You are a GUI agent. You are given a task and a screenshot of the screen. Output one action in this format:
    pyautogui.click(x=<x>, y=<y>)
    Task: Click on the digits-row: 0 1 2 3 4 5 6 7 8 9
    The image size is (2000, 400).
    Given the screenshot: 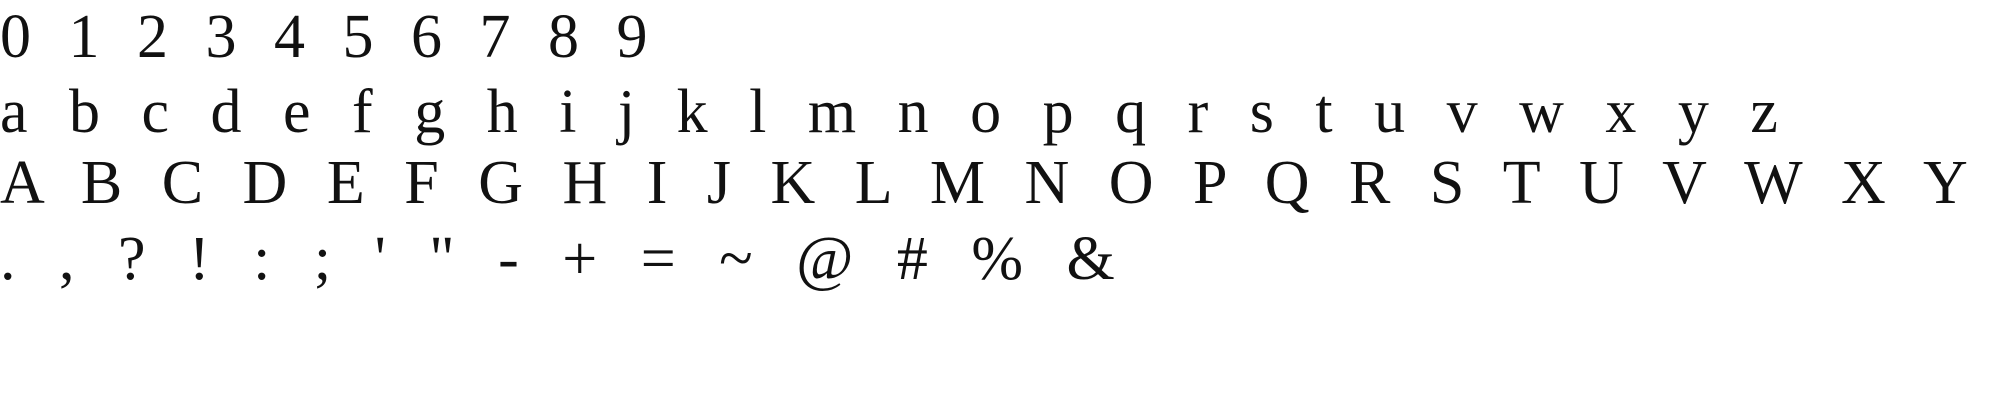 What is the action you would take?
    pyautogui.click(x=325, y=37)
    